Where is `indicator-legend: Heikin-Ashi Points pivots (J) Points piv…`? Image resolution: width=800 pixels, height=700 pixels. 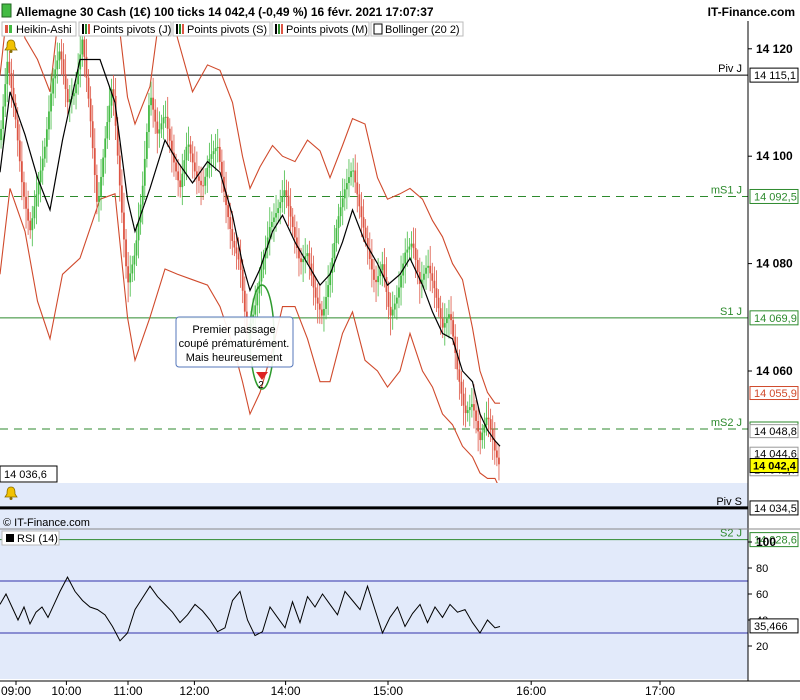 indicator-legend: Heikin-Ashi Points pivots (J) Points piv… is located at coordinates (232, 29).